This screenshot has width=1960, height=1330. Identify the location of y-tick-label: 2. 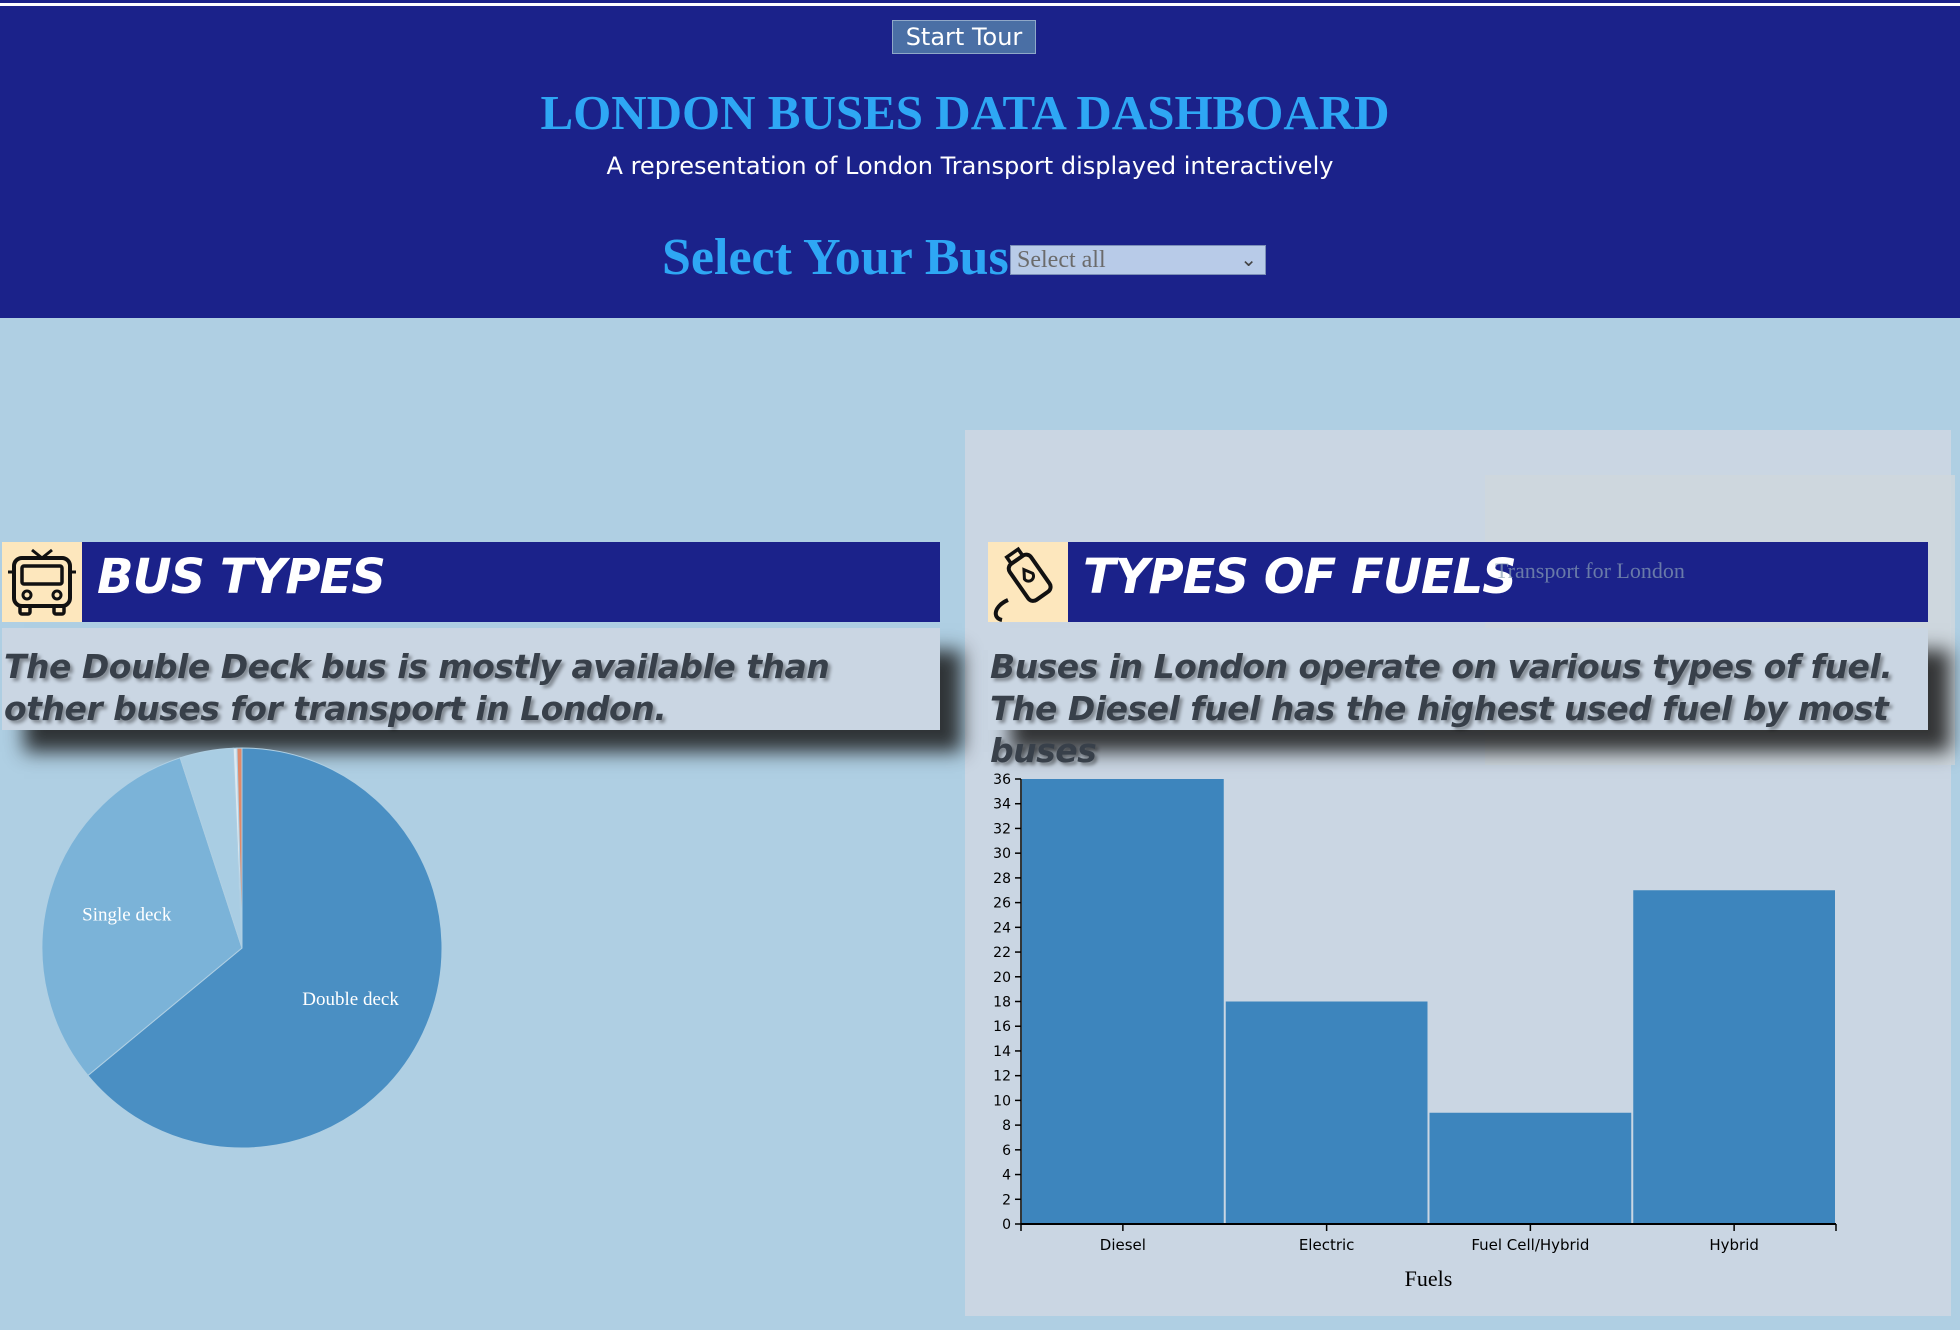
(1006, 1200).